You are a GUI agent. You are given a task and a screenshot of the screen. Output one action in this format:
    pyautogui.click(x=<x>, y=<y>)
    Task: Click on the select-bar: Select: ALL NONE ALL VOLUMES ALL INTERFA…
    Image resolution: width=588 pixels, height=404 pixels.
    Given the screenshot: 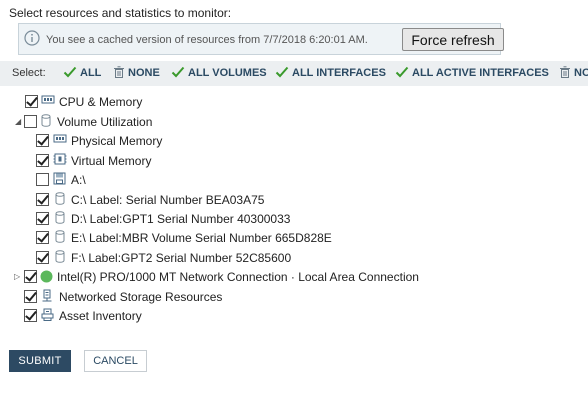 What is the action you would take?
    pyautogui.click(x=294, y=73)
    